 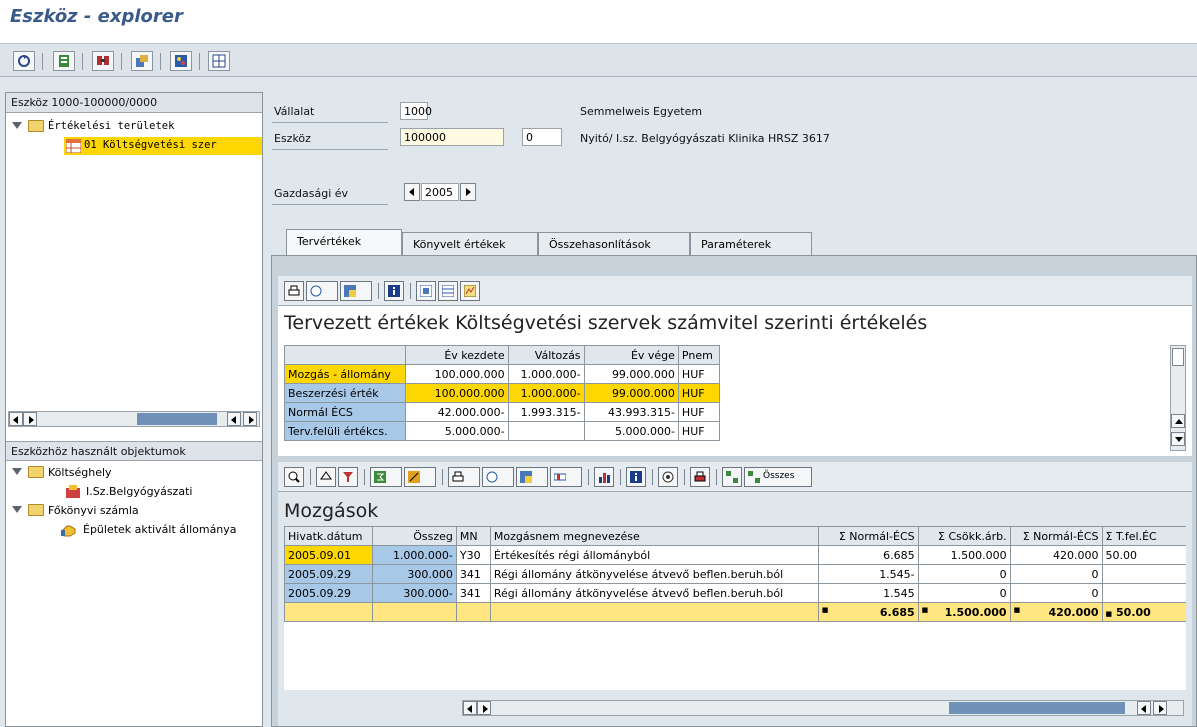 I want to click on hand-icon, so click(x=68, y=531).